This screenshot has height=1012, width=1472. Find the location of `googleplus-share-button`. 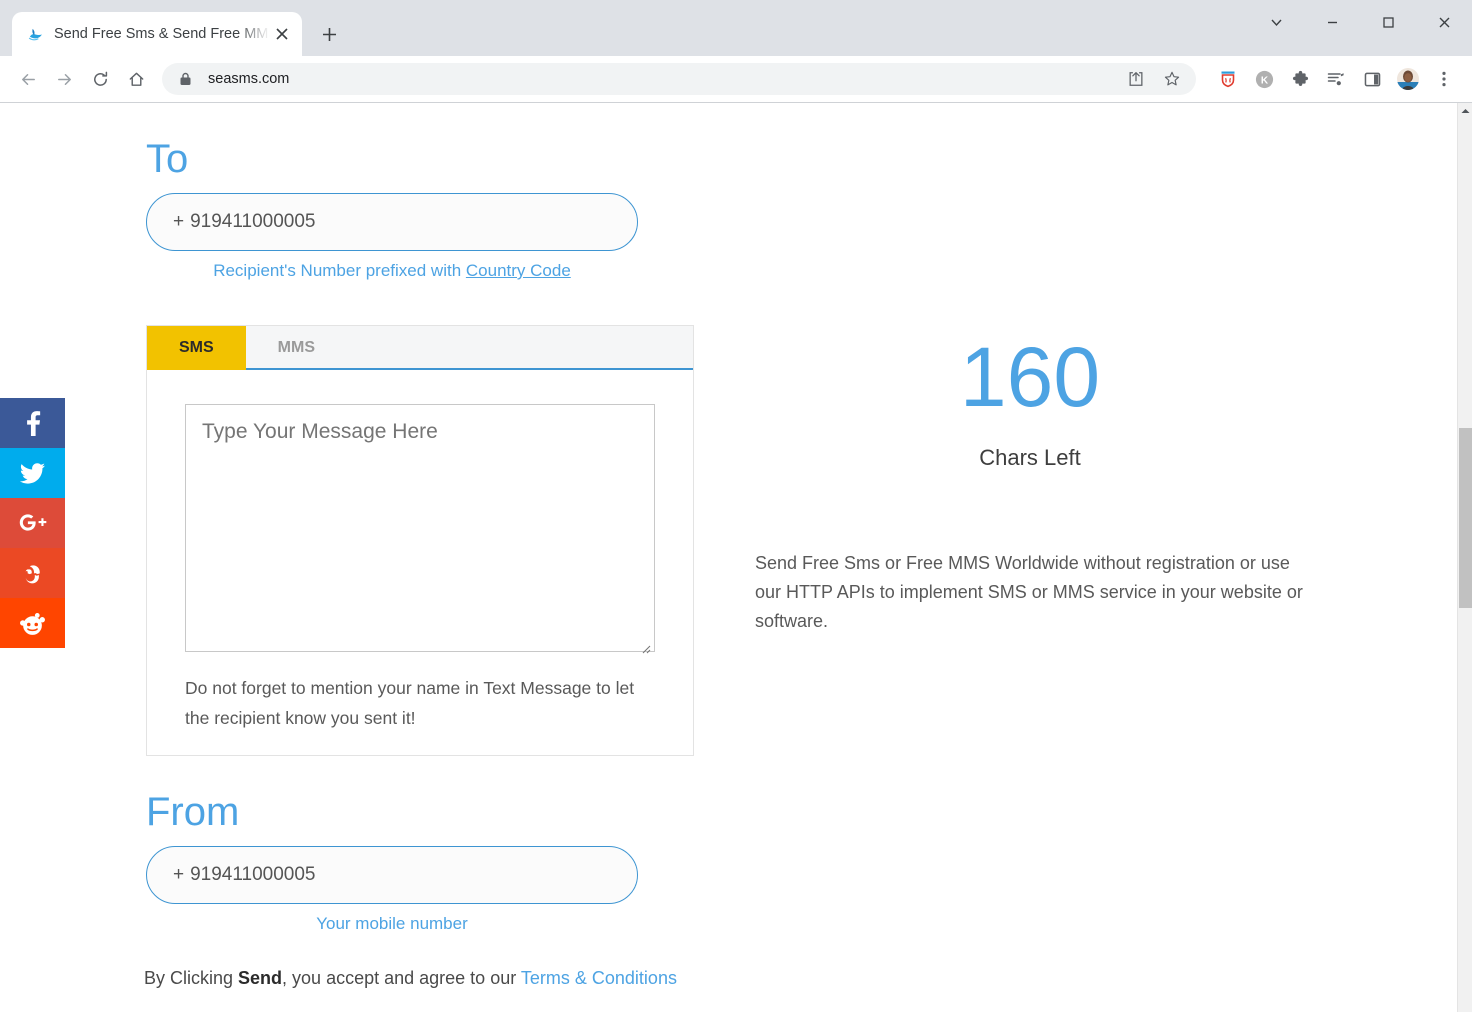

googleplus-share-button is located at coordinates (32, 523).